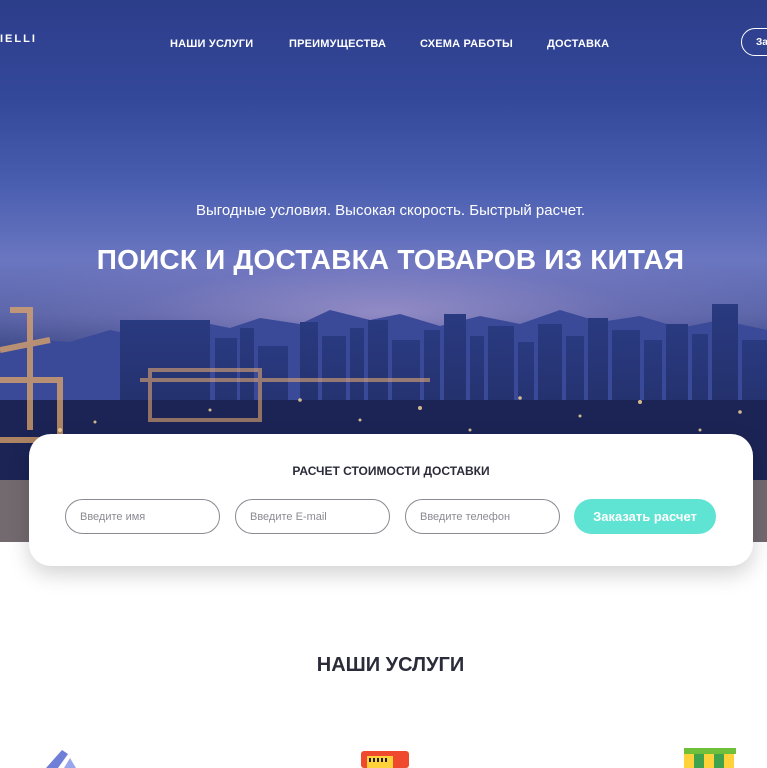  What do you see at coordinates (391, 471) in the screenshot?
I see `form-title: РАСЧЕТ СТОИМОСТИ ДОСТАВКИ` at bounding box center [391, 471].